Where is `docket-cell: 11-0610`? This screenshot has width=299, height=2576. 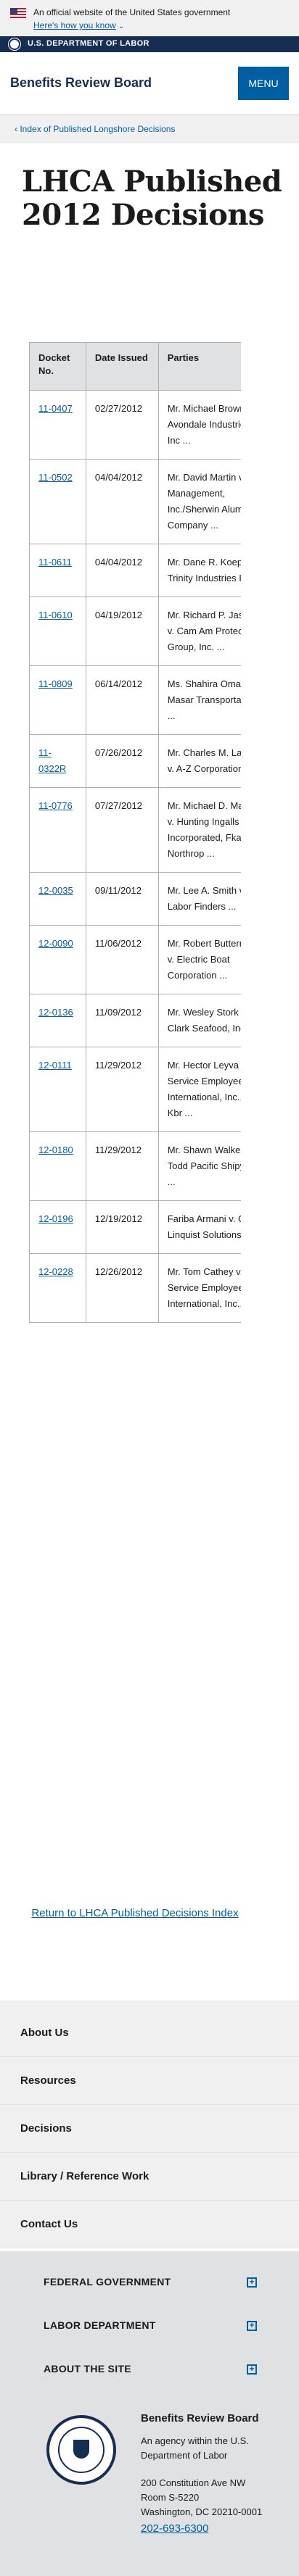 docket-cell: 11-0610 is located at coordinates (57, 631).